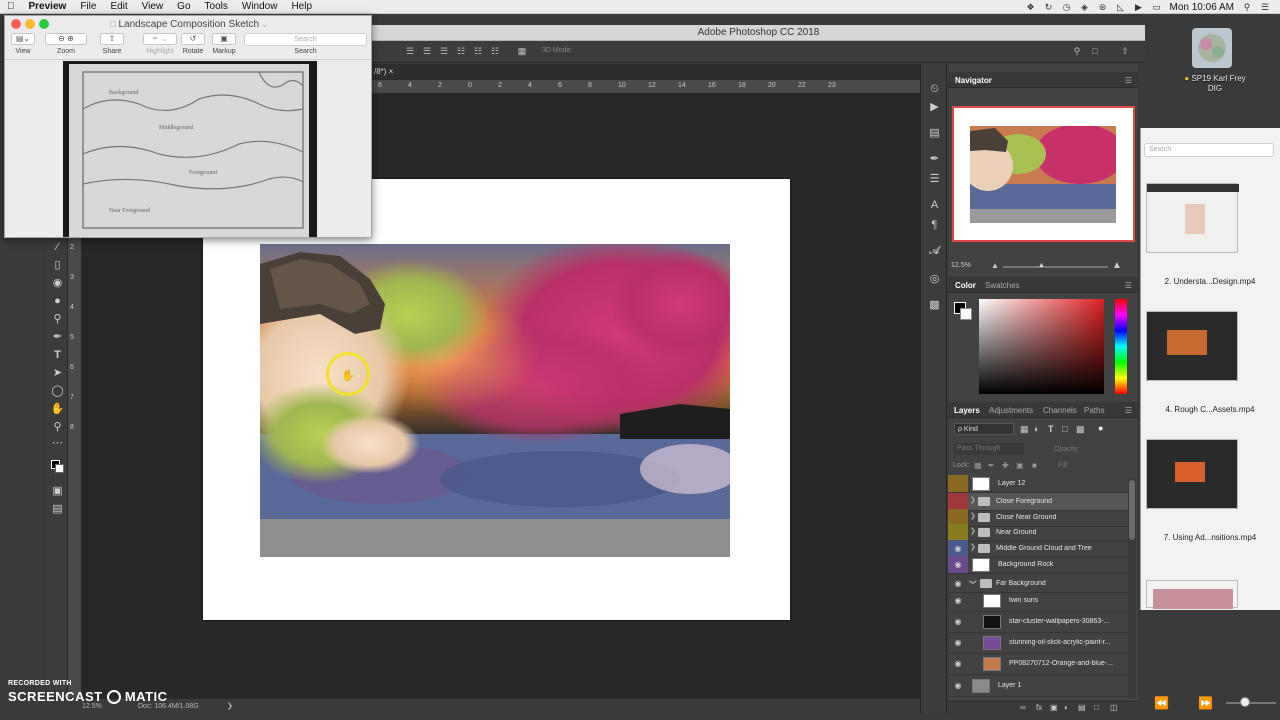 This screenshot has width=1280, height=720. What do you see at coordinates (1060, 410) in the screenshot?
I see `tab-channels: Channels` at bounding box center [1060, 410].